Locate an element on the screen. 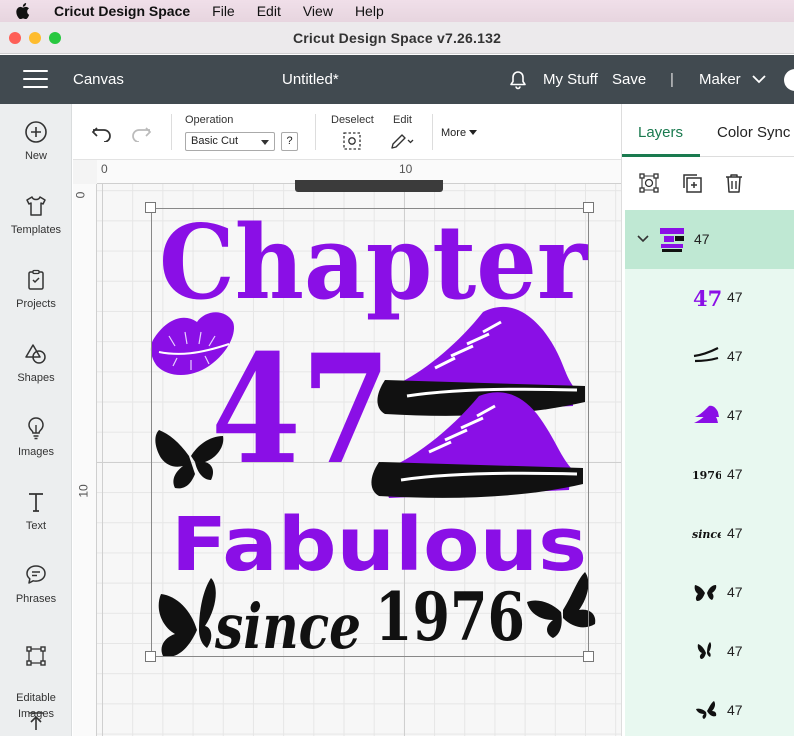 The height and width of the screenshot is (736, 794). active-tab-indicator is located at coordinates (661, 155).